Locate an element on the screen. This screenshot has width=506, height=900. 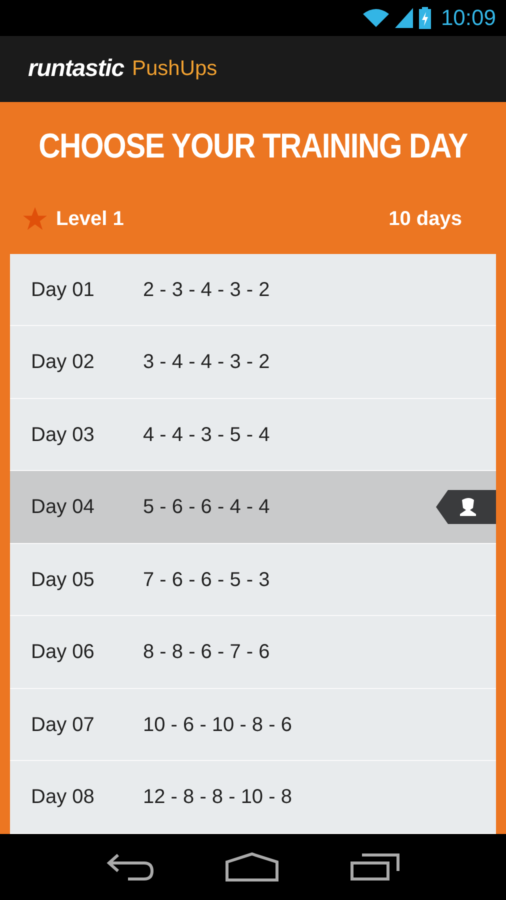
battery-icon is located at coordinates (424, 17).